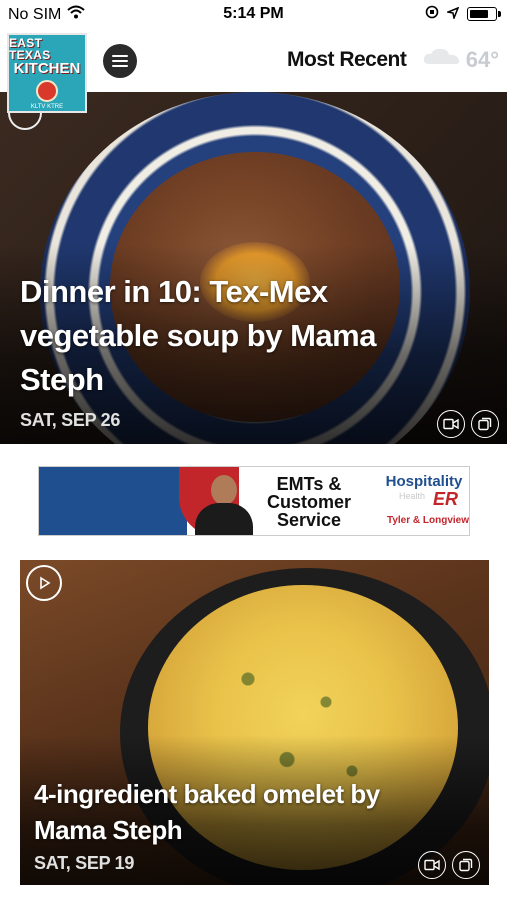  I want to click on cloud-icon, so click(442, 59).